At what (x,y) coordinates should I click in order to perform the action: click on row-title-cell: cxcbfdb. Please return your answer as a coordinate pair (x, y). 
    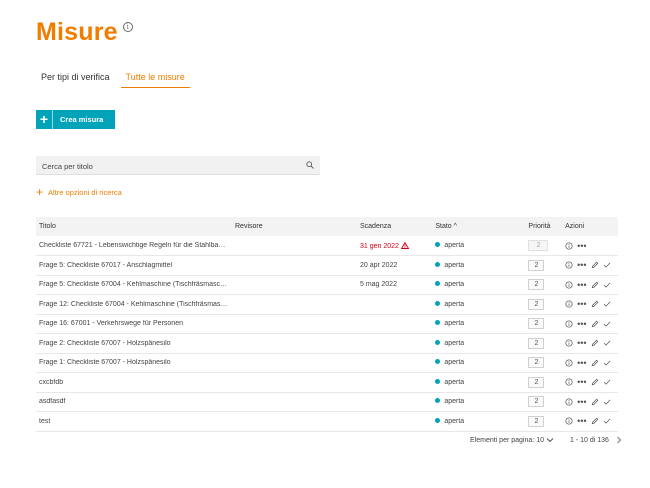
    Looking at the image, I should click on (134, 382).